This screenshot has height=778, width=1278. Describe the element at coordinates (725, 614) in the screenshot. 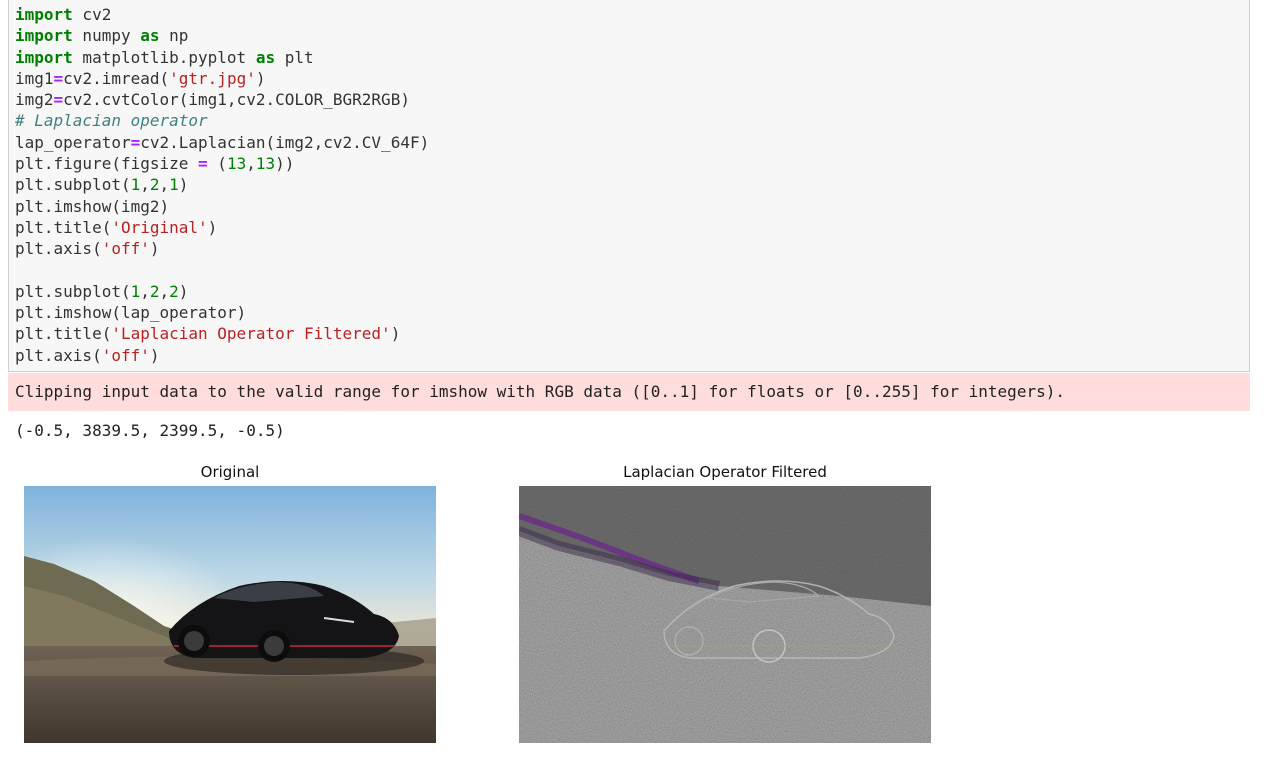

I see `laplacian-image` at that location.